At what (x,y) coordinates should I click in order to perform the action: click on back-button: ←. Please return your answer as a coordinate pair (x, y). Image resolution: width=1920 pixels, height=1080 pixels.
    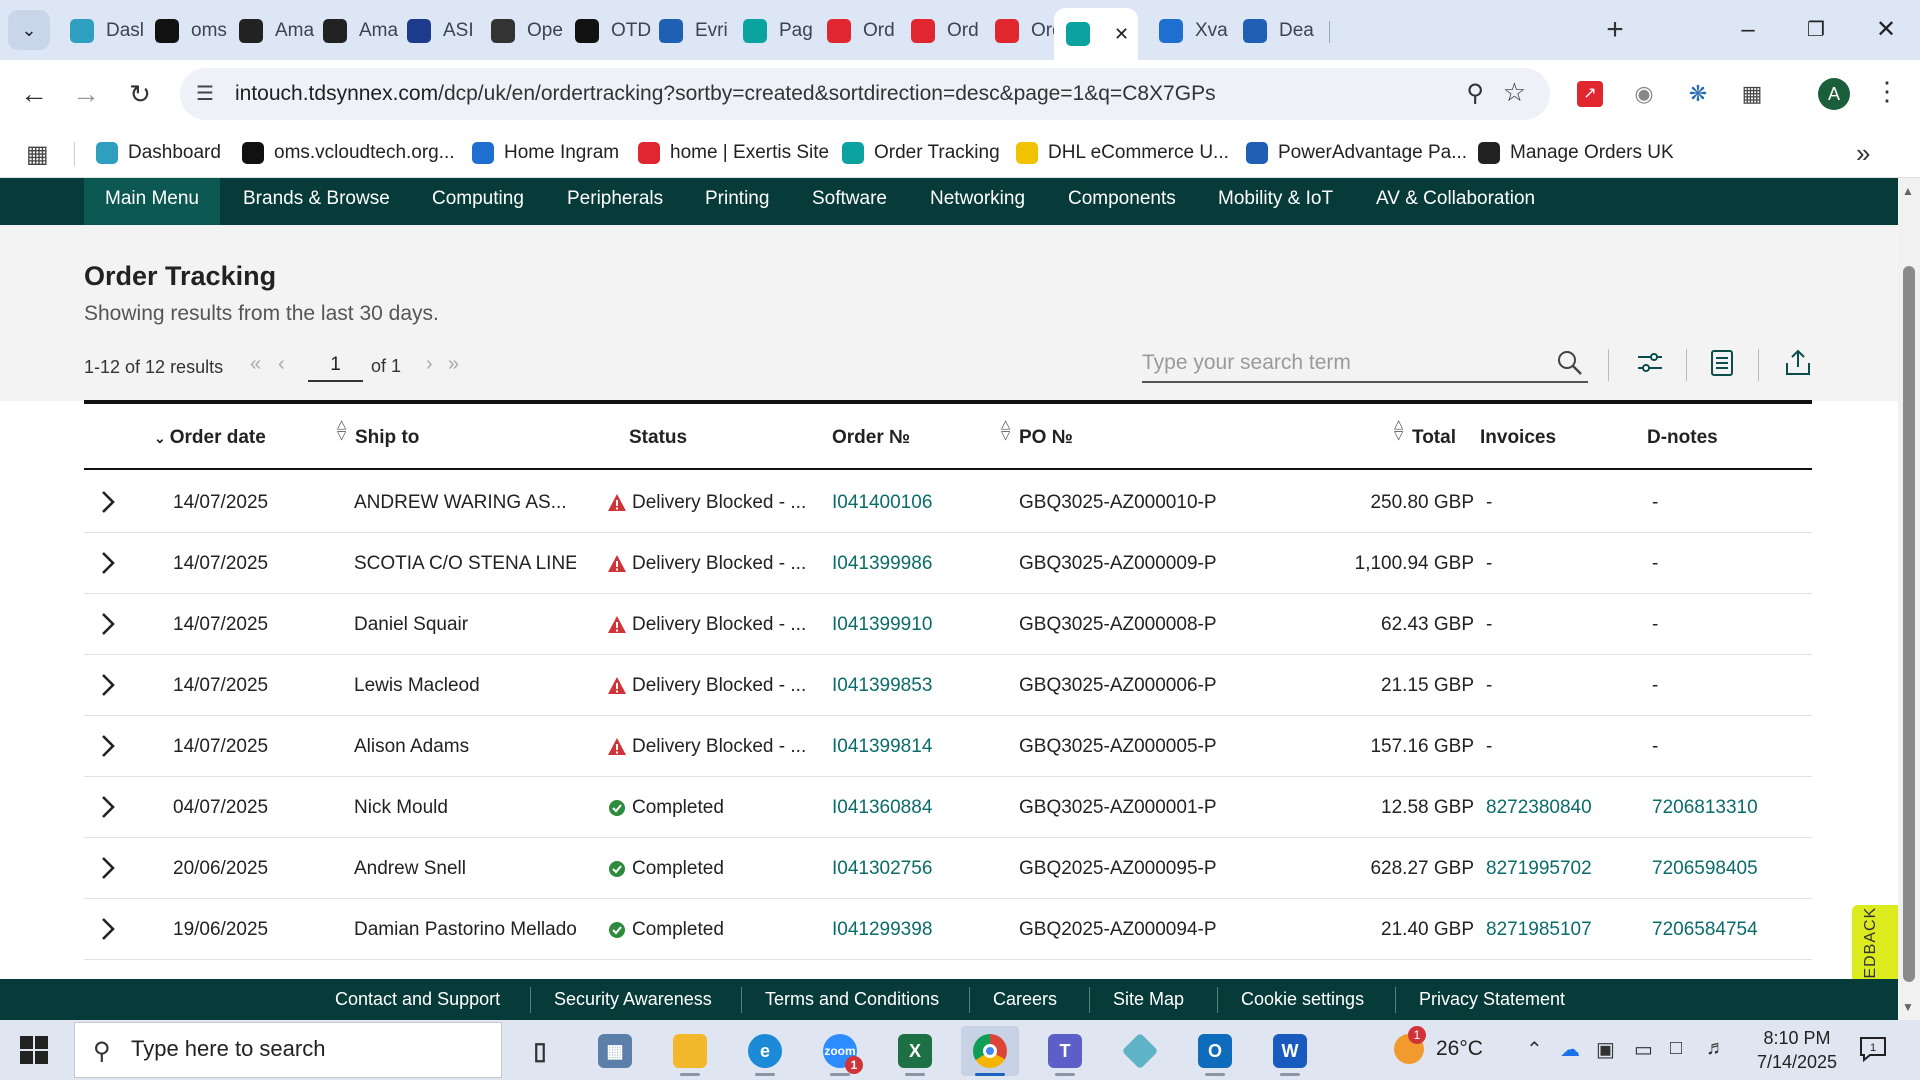
    Looking at the image, I should click on (34, 94).